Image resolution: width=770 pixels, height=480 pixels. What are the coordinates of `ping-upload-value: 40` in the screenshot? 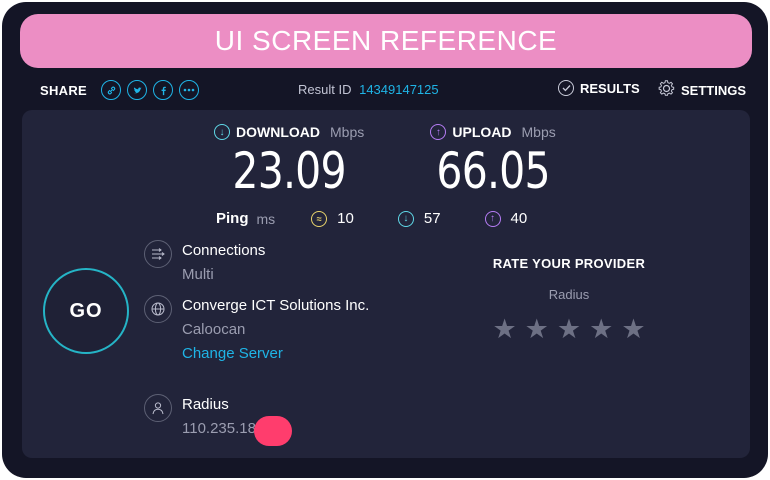 It's located at (519, 218).